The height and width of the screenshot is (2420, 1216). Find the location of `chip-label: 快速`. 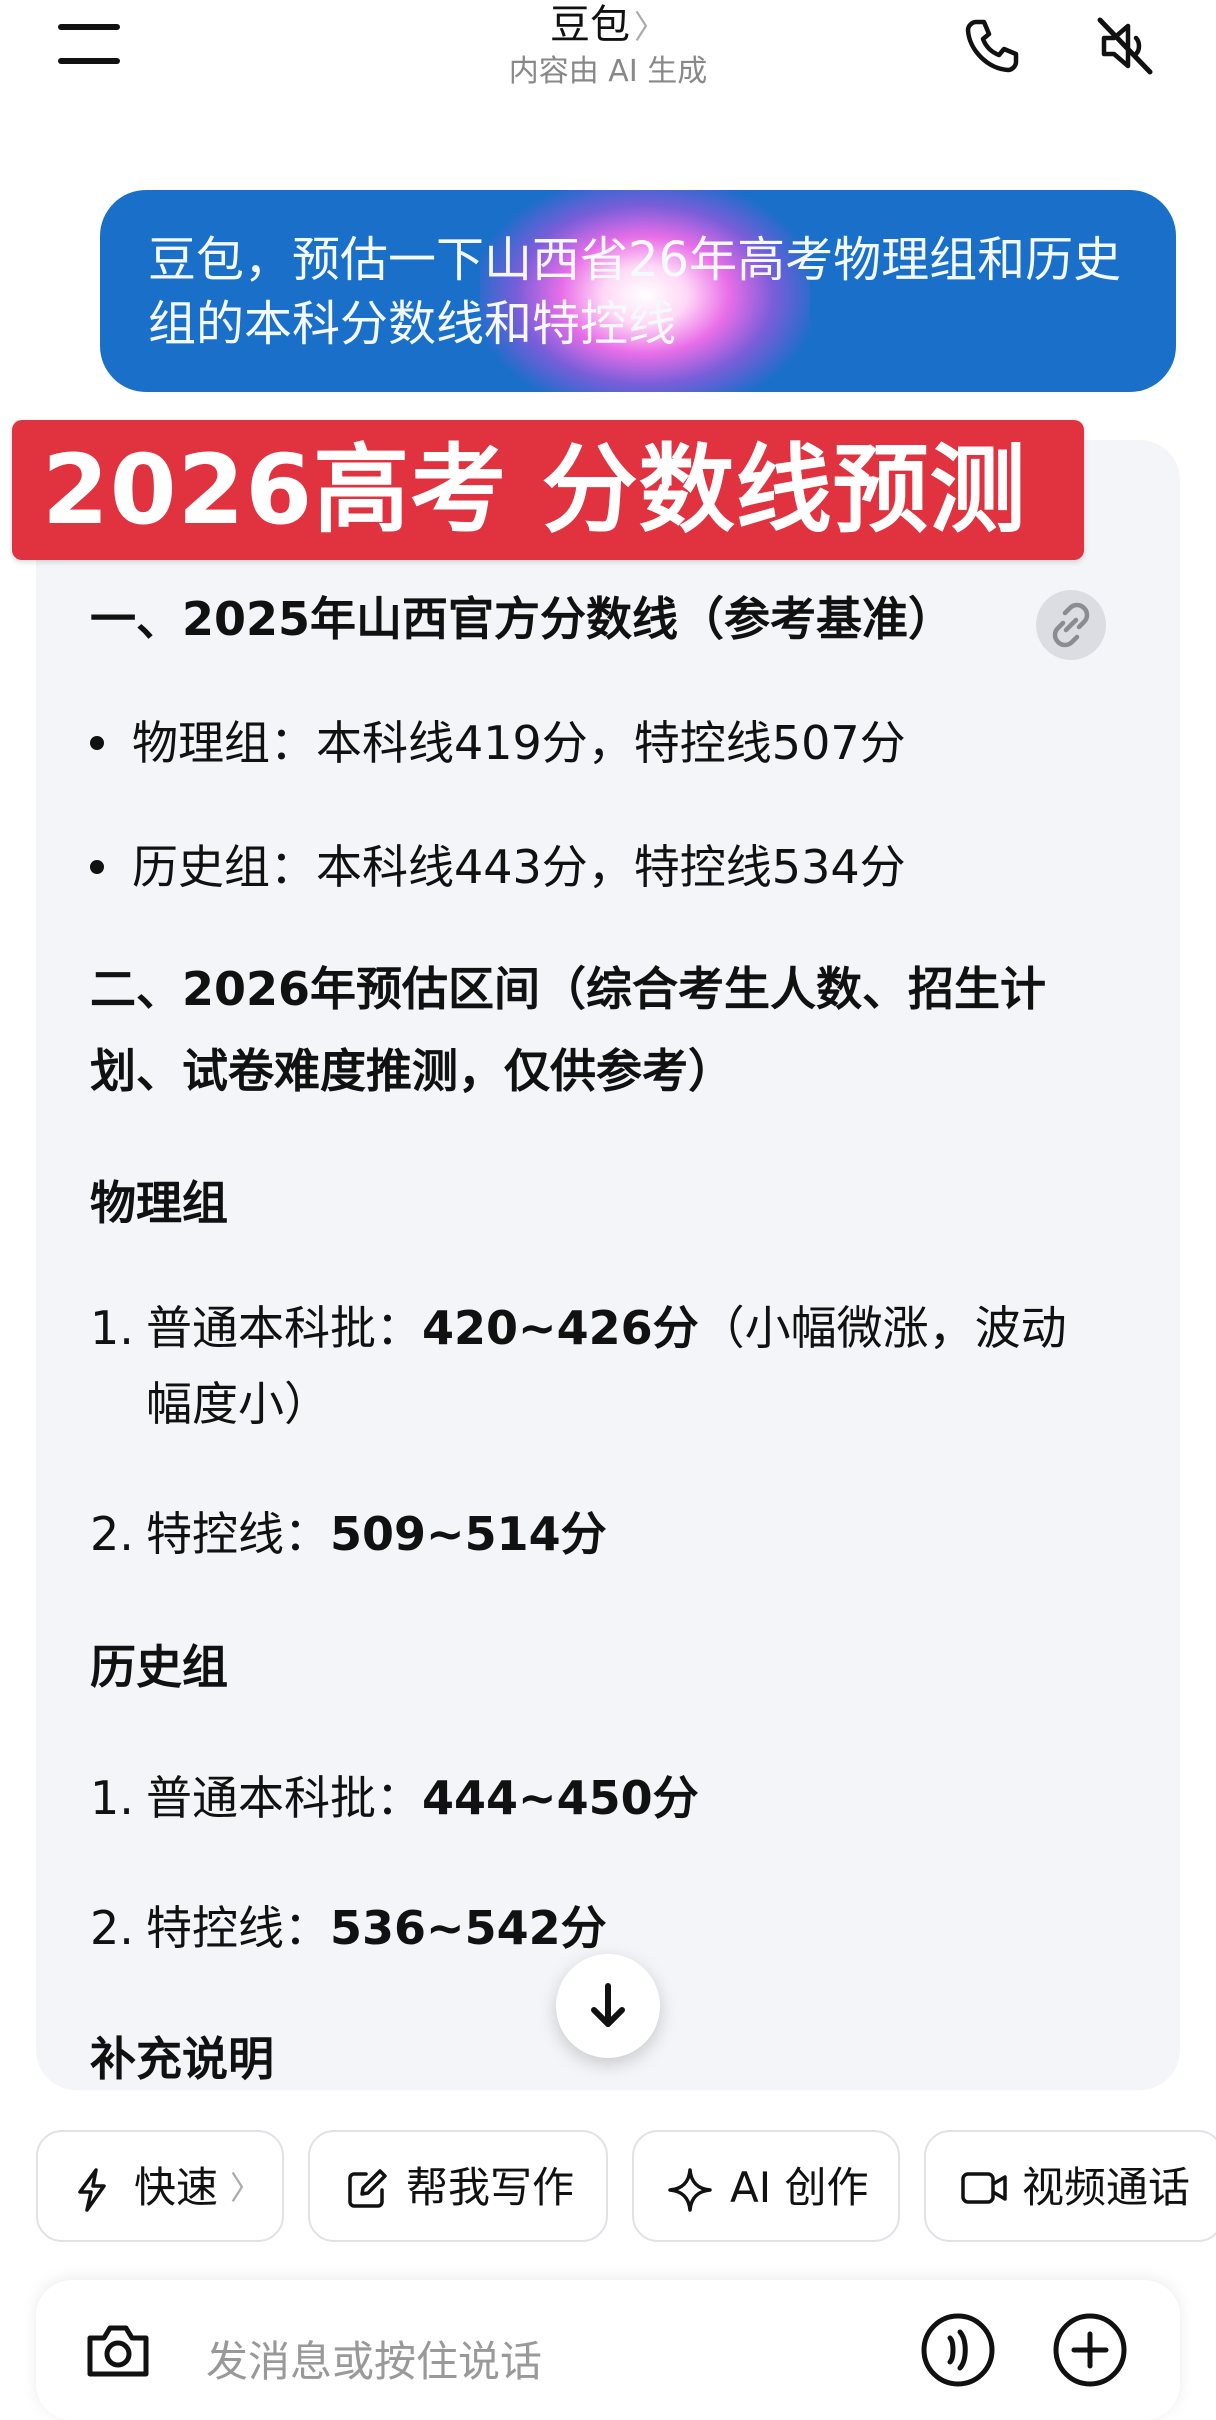

chip-label: 快速 is located at coordinates (176, 2187).